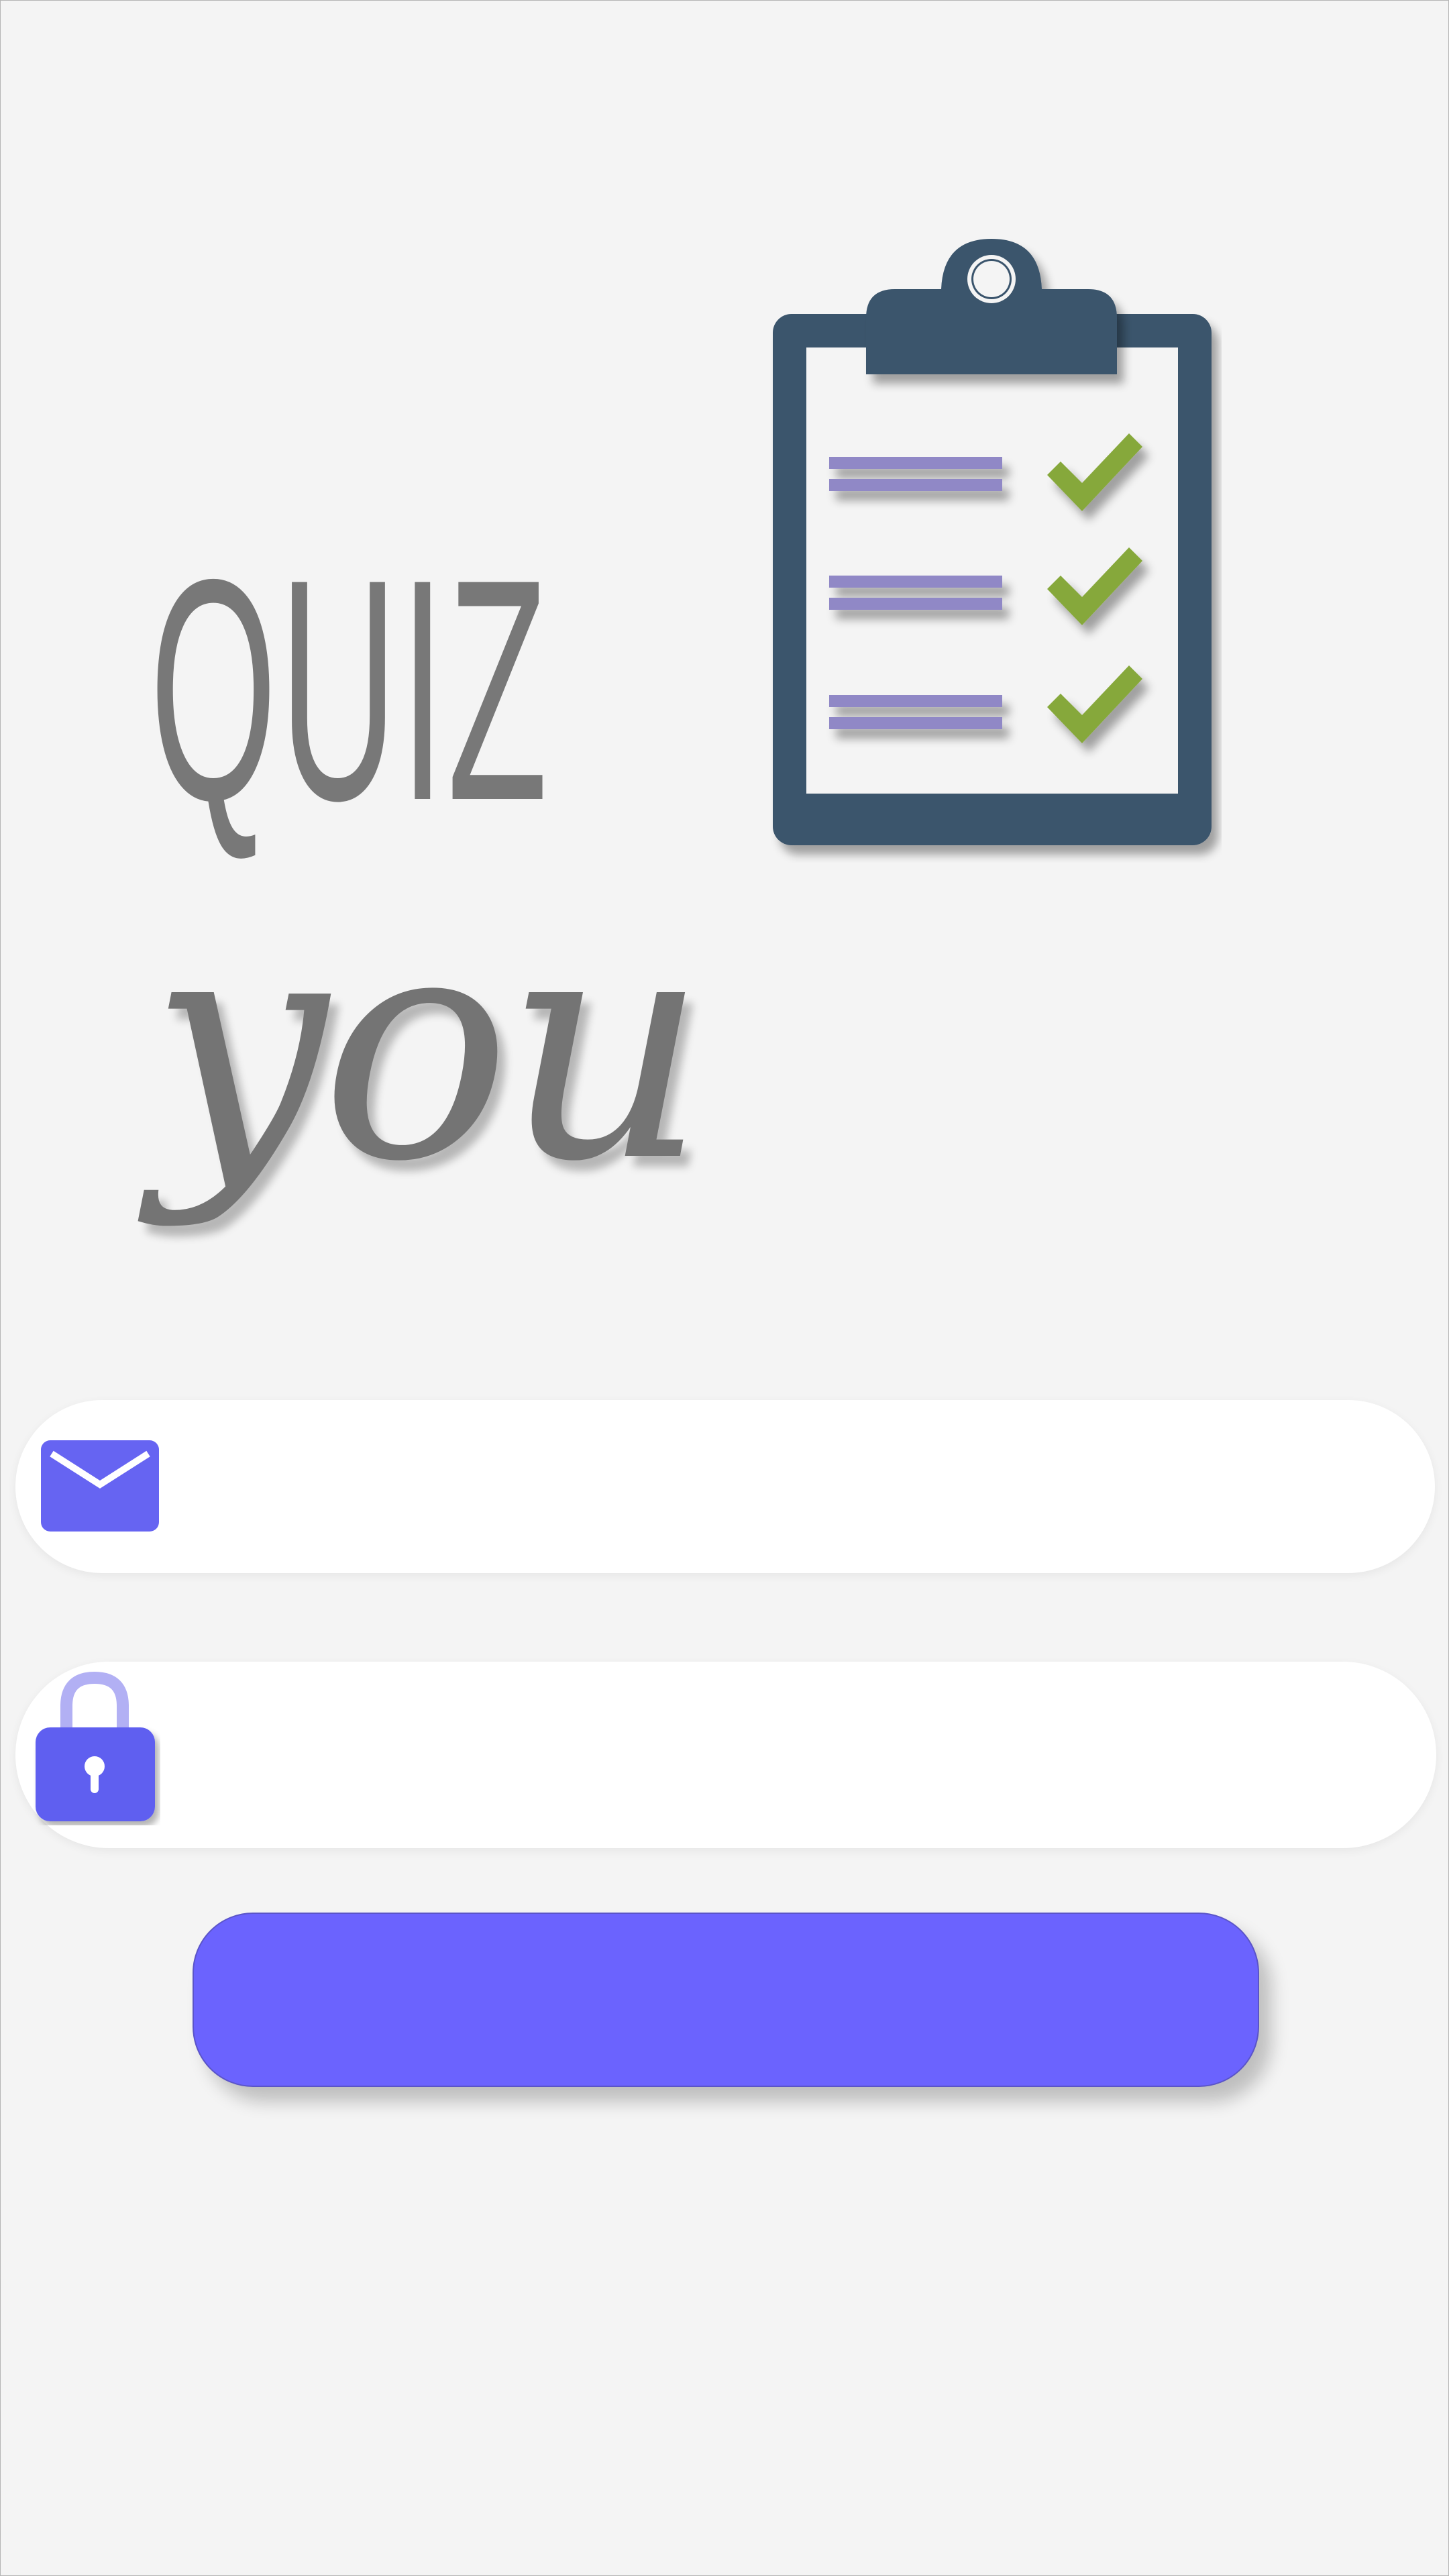 This screenshot has width=1449, height=2576. What do you see at coordinates (771, 1487) in the screenshot?
I see `email-input` at bounding box center [771, 1487].